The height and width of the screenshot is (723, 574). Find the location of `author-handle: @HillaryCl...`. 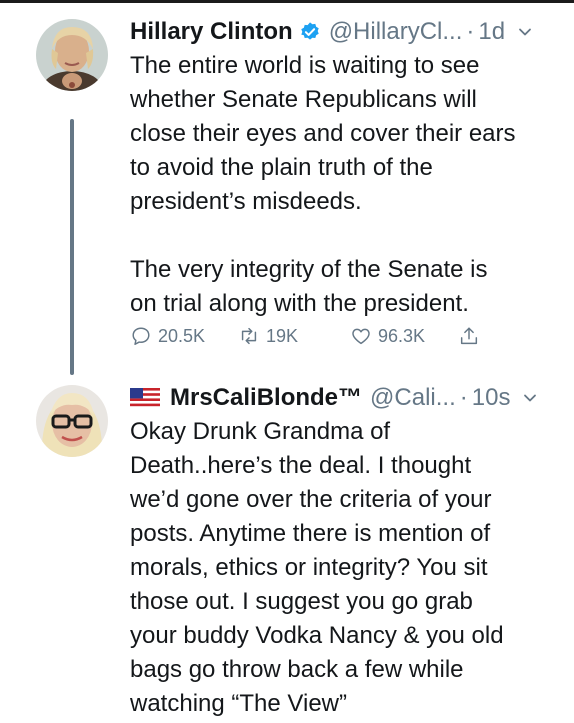

author-handle: @HillaryCl... is located at coordinates (396, 32).